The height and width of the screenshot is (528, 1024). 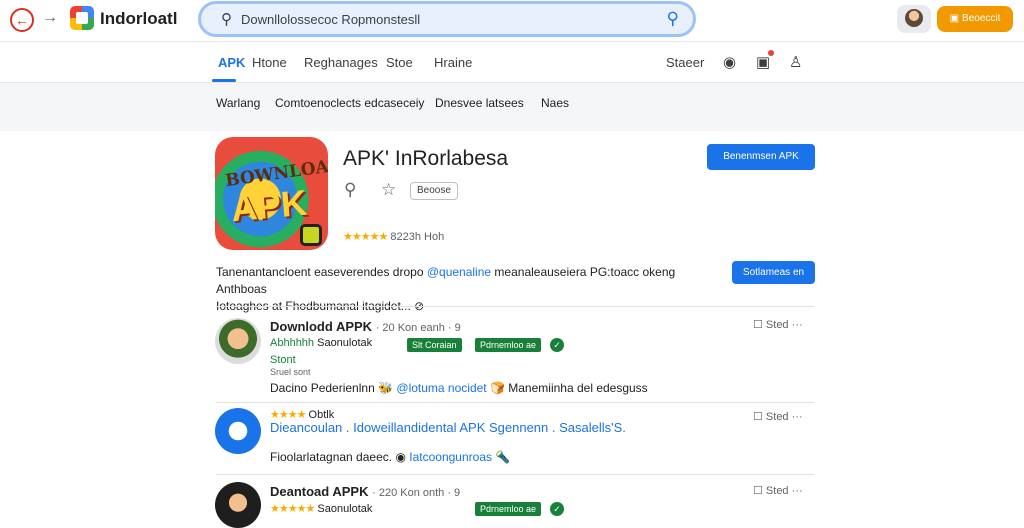 I want to click on search-submit-icon: ⚲, so click(x=673, y=19).